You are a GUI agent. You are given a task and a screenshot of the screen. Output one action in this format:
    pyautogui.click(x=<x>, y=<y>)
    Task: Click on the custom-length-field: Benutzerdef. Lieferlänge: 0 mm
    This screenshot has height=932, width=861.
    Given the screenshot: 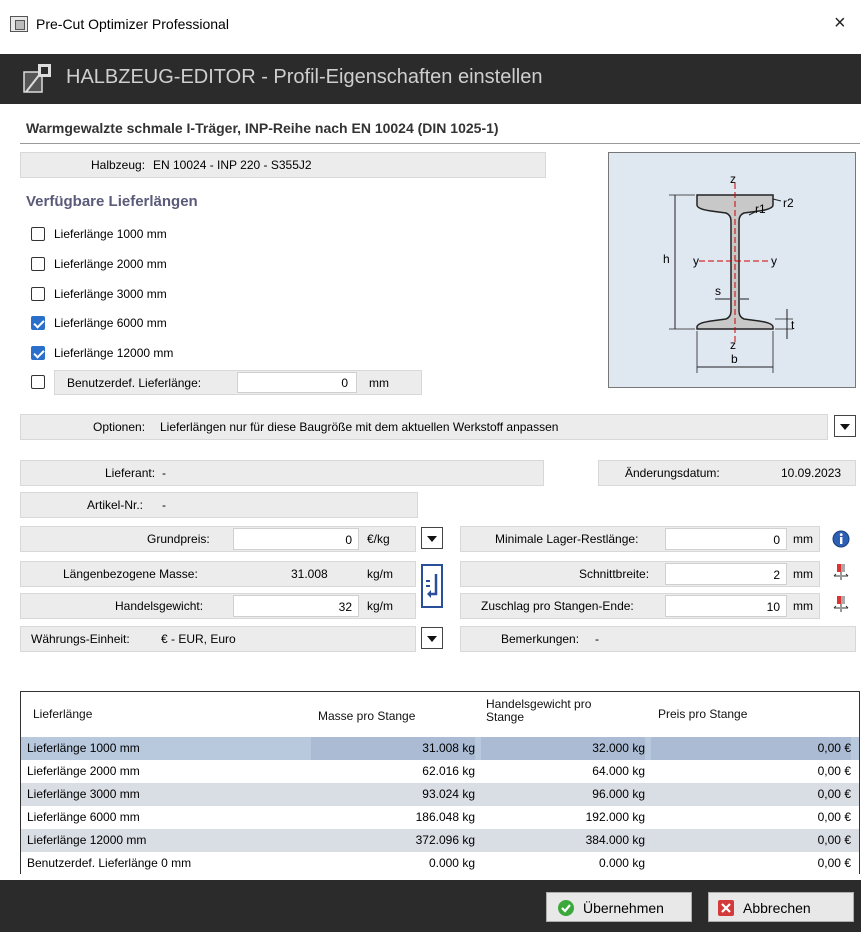 What is the action you would take?
    pyautogui.click(x=238, y=382)
    